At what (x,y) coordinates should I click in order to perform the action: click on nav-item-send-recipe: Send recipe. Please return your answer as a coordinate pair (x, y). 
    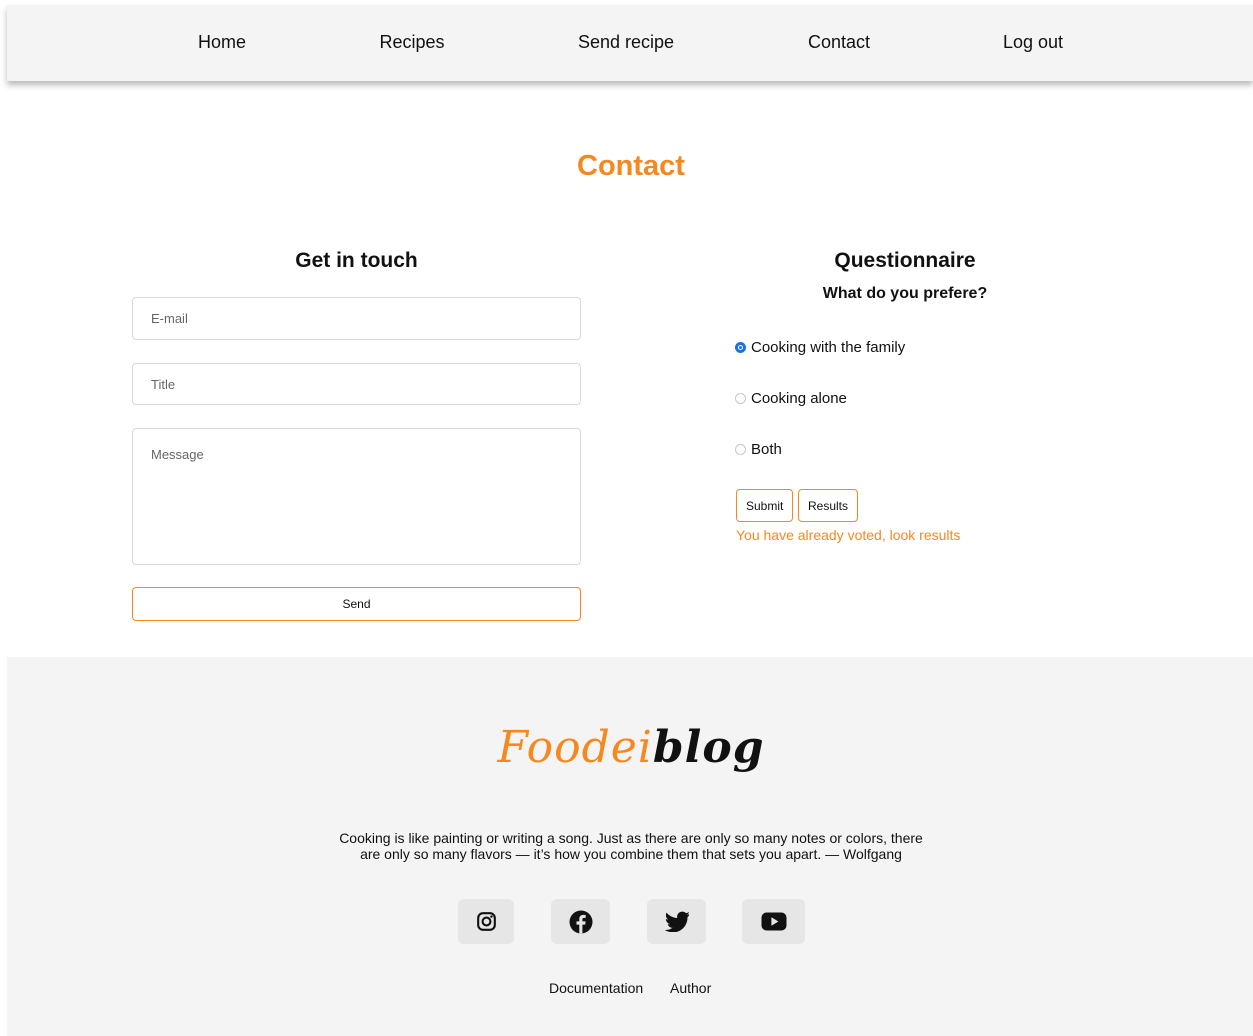
    Looking at the image, I should click on (626, 42).